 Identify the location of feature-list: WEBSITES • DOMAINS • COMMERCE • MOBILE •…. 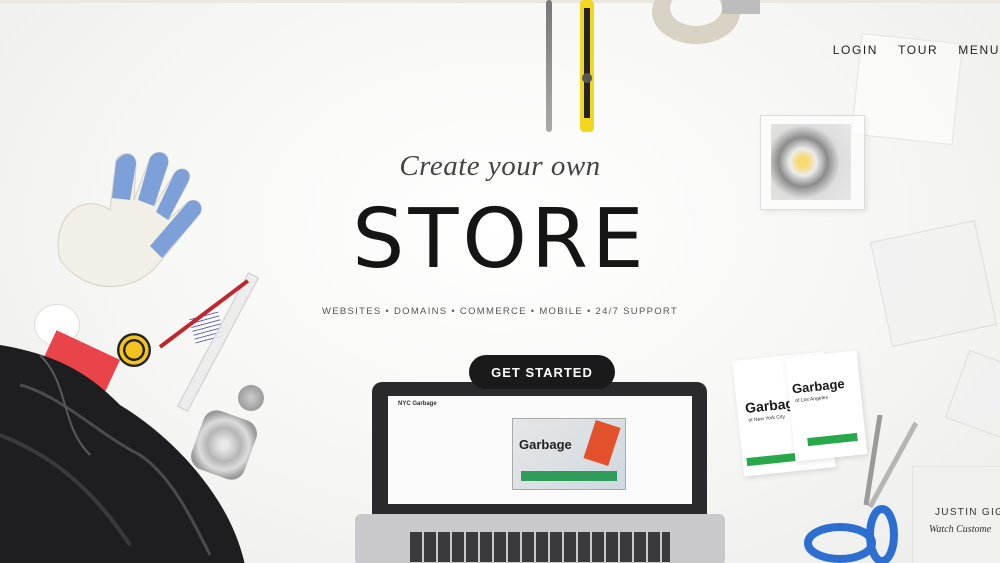
(500, 311).